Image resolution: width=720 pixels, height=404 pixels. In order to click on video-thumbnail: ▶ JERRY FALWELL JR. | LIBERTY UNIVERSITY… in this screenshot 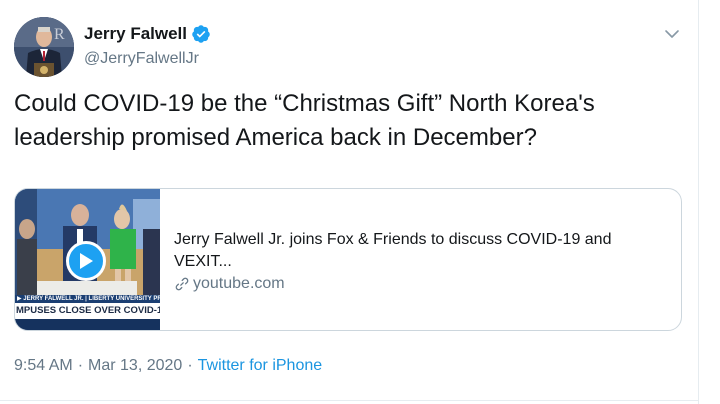, I will do `click(87, 259)`.